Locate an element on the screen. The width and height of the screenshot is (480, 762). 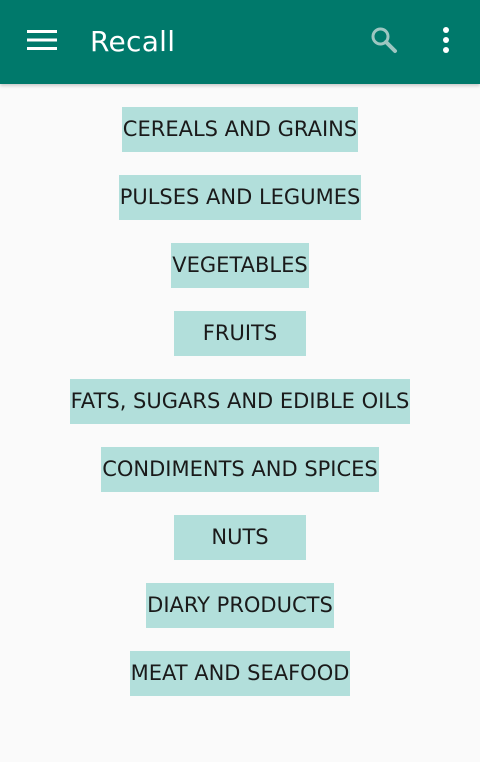
category-row: FRUITS is located at coordinates (240, 345).